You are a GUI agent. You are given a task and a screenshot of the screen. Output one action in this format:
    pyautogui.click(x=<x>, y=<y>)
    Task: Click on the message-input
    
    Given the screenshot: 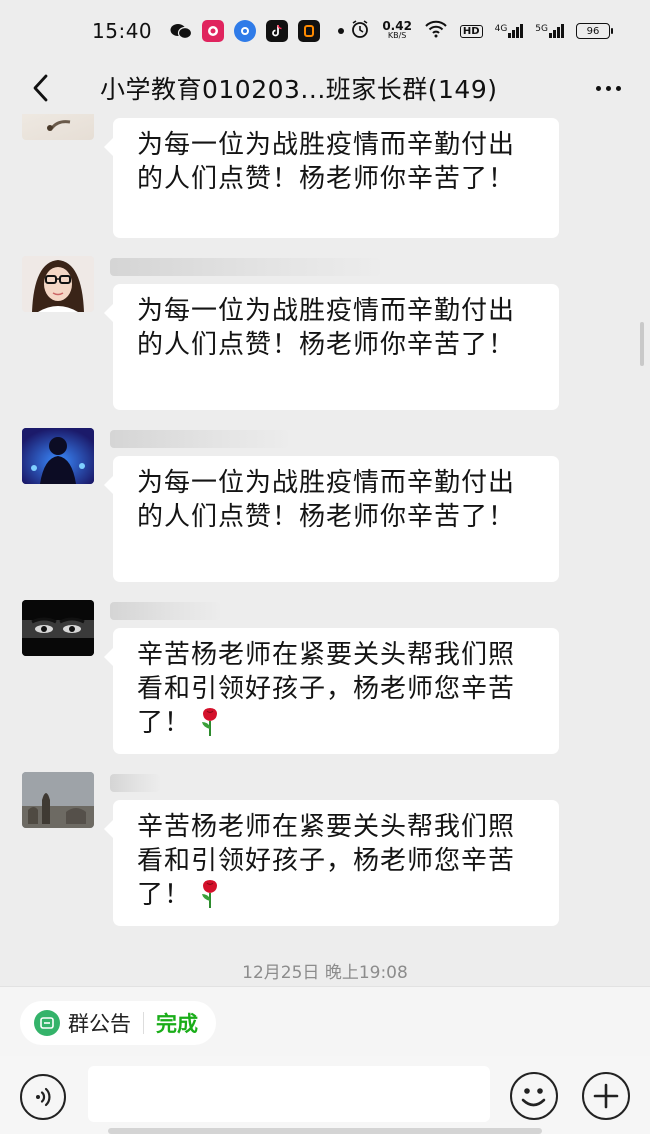 What is the action you would take?
    pyautogui.click(x=289, y=1094)
    